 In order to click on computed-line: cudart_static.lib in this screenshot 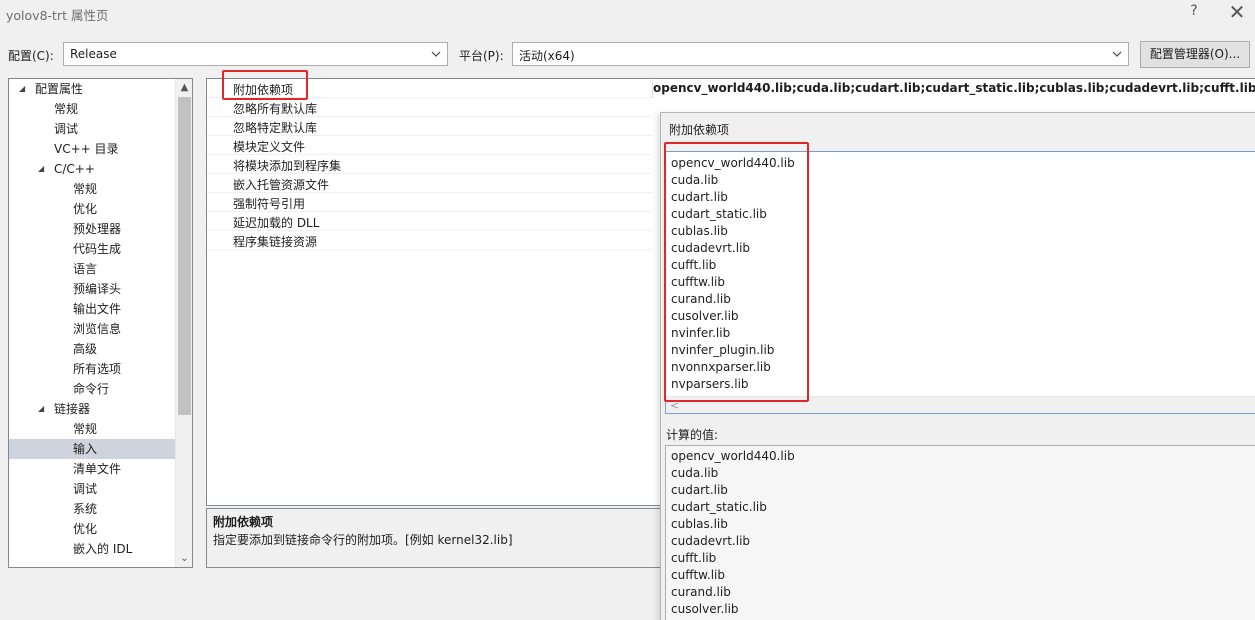, I will do `click(719, 507)`.